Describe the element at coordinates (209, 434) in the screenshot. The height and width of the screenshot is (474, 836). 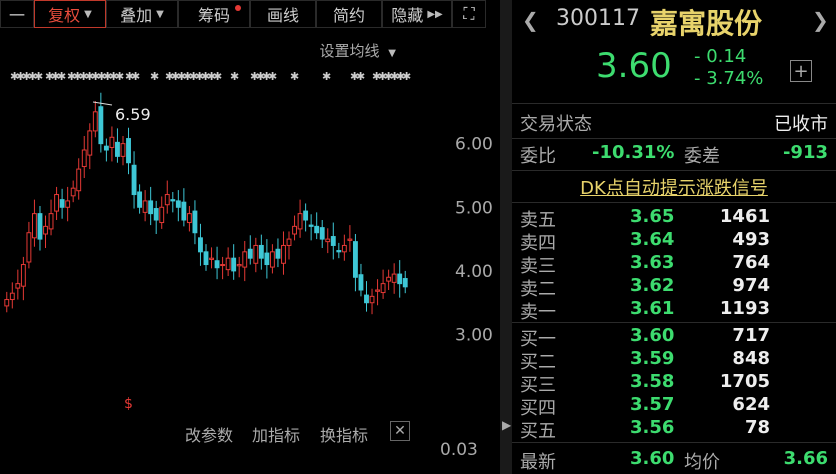
I see `change-params-button: 改参数` at that location.